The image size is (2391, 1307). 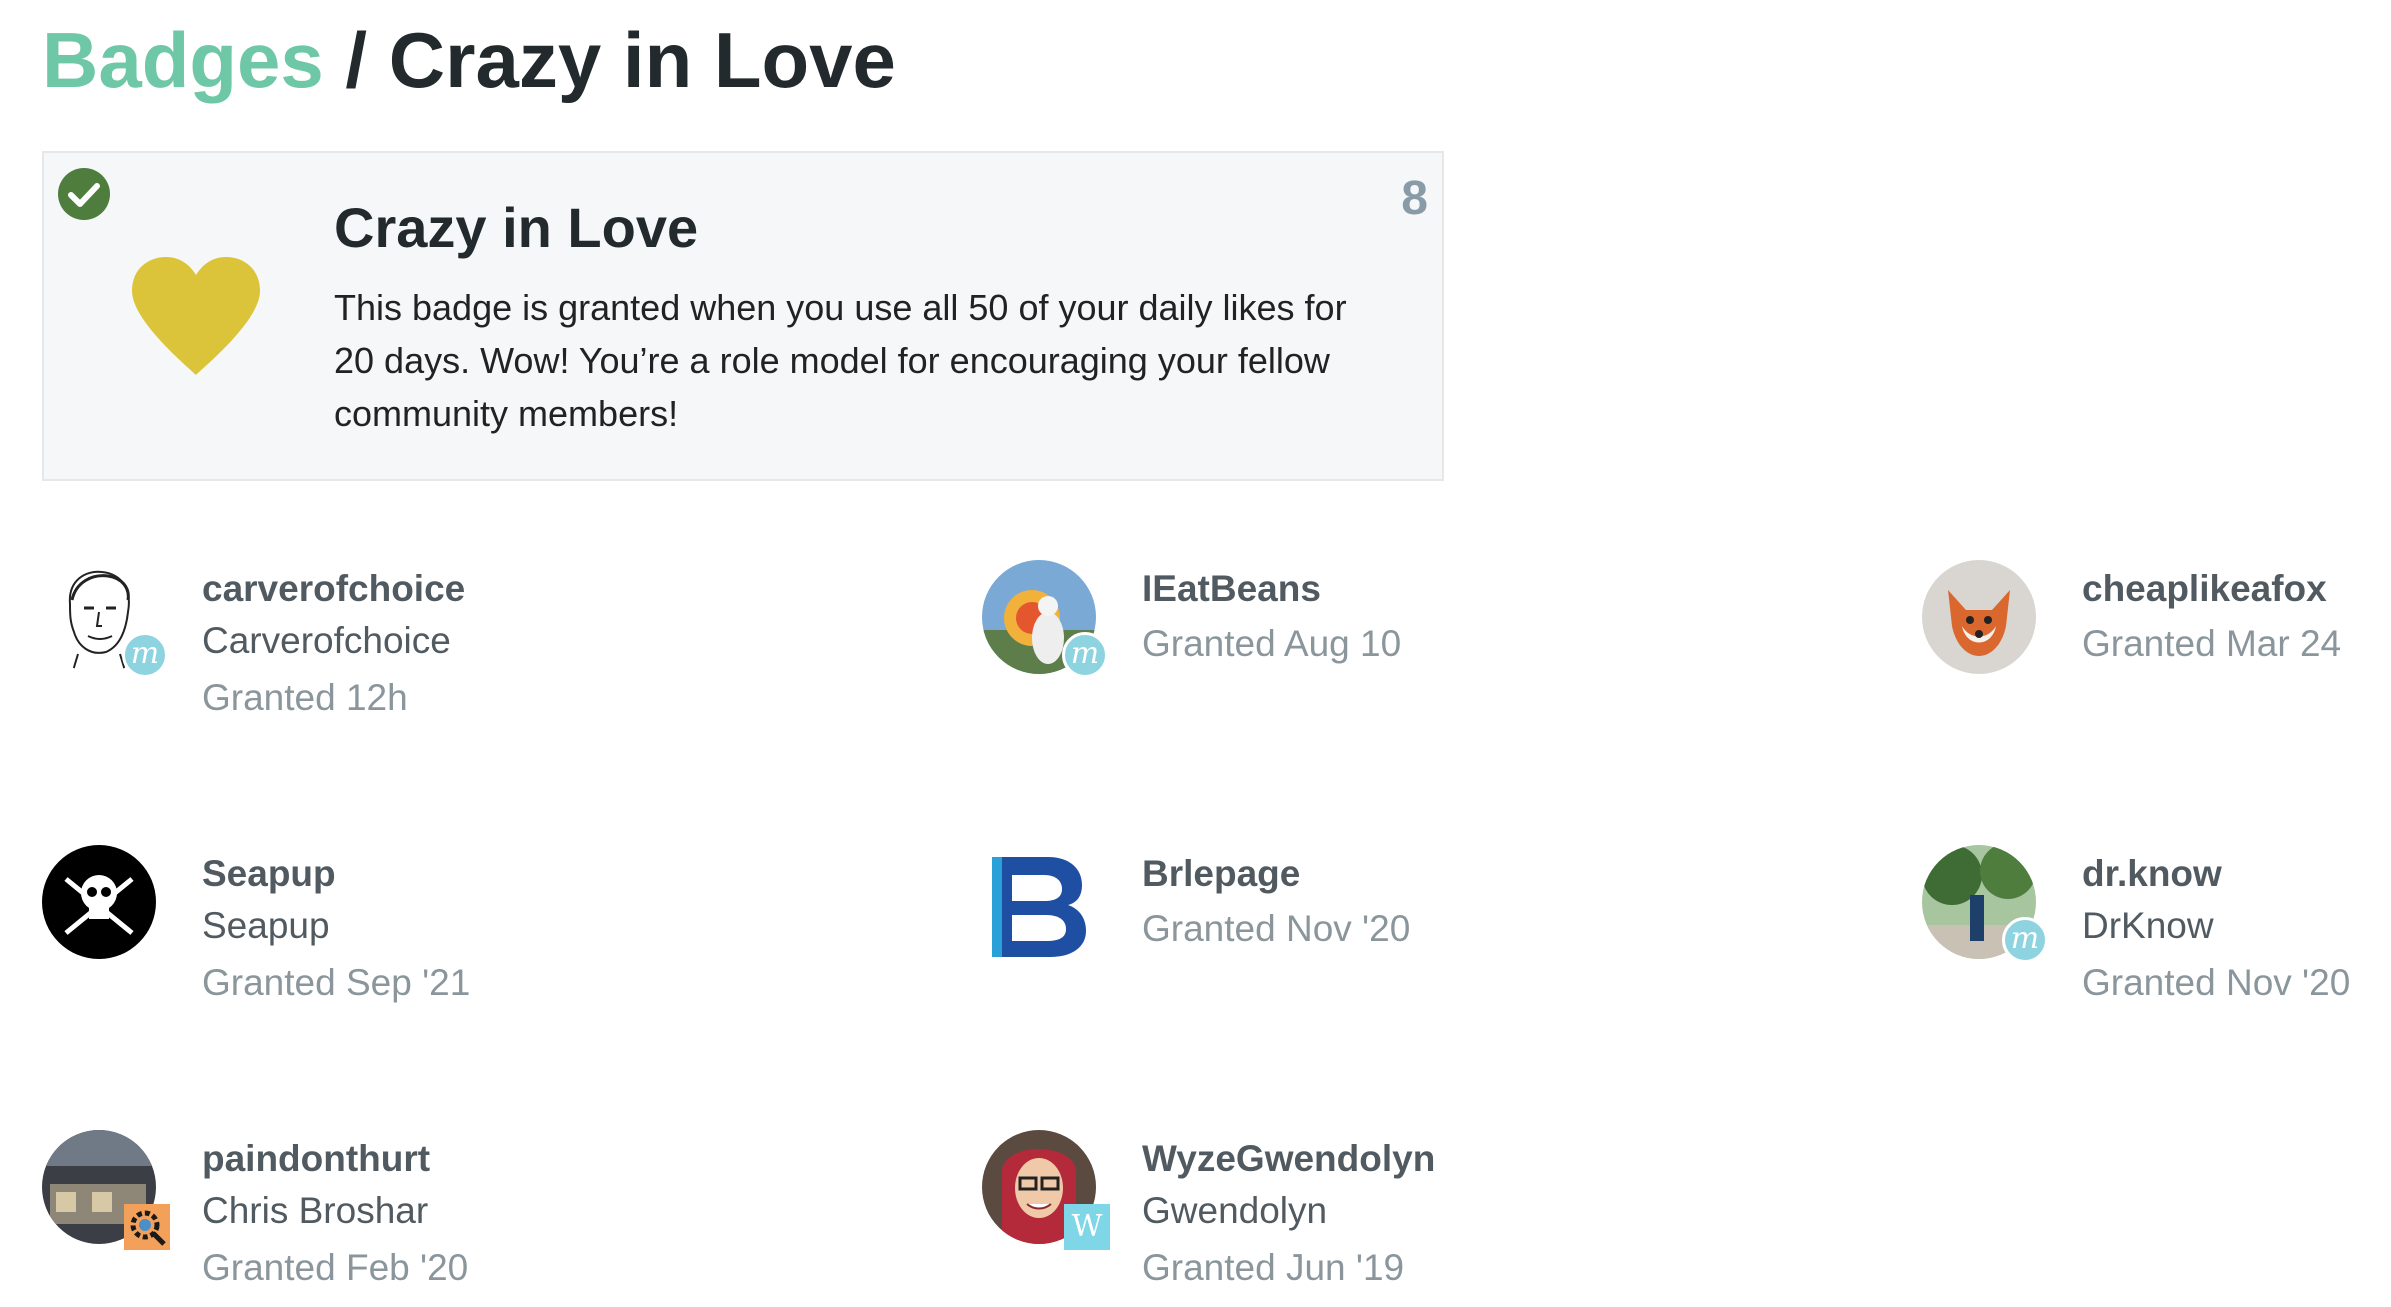 What do you see at coordinates (1087, 1227) in the screenshot?
I see `w-logo-icon: W` at bounding box center [1087, 1227].